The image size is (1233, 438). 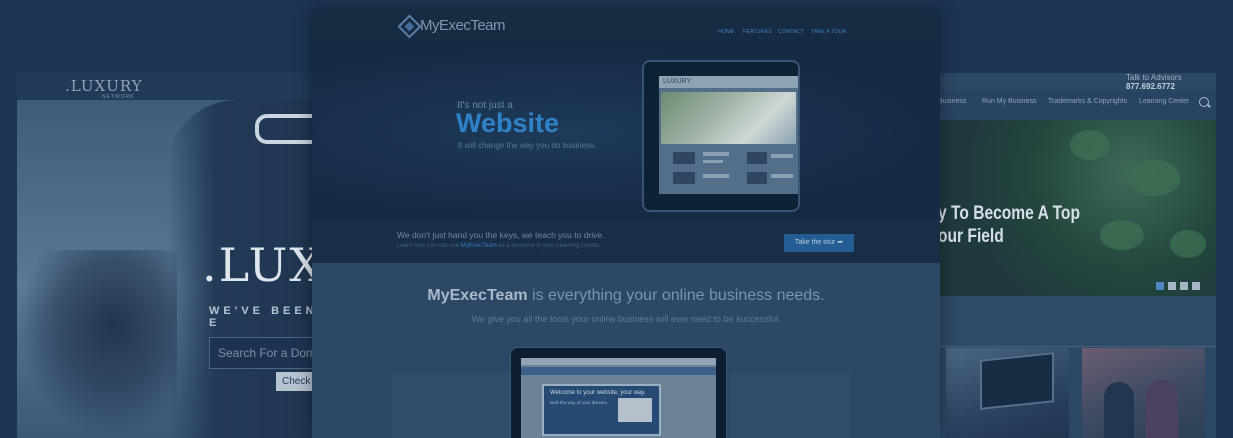 What do you see at coordinates (508, 123) in the screenshot?
I see `hero-headline: Website` at bounding box center [508, 123].